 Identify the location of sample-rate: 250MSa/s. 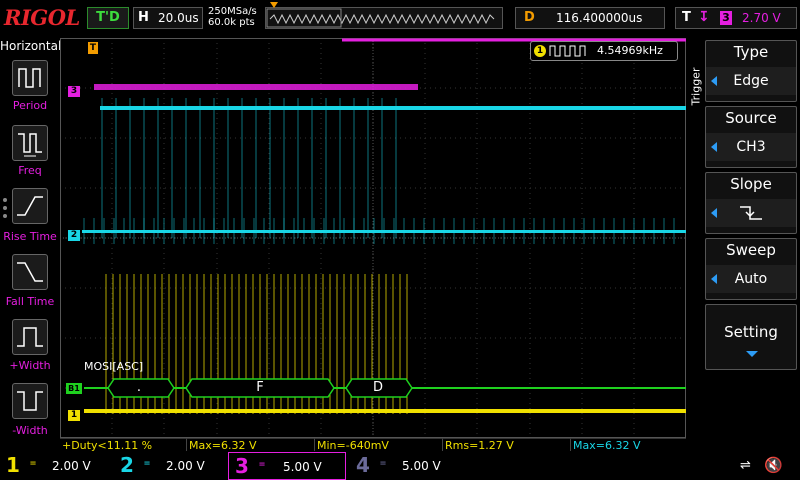
(232, 11).